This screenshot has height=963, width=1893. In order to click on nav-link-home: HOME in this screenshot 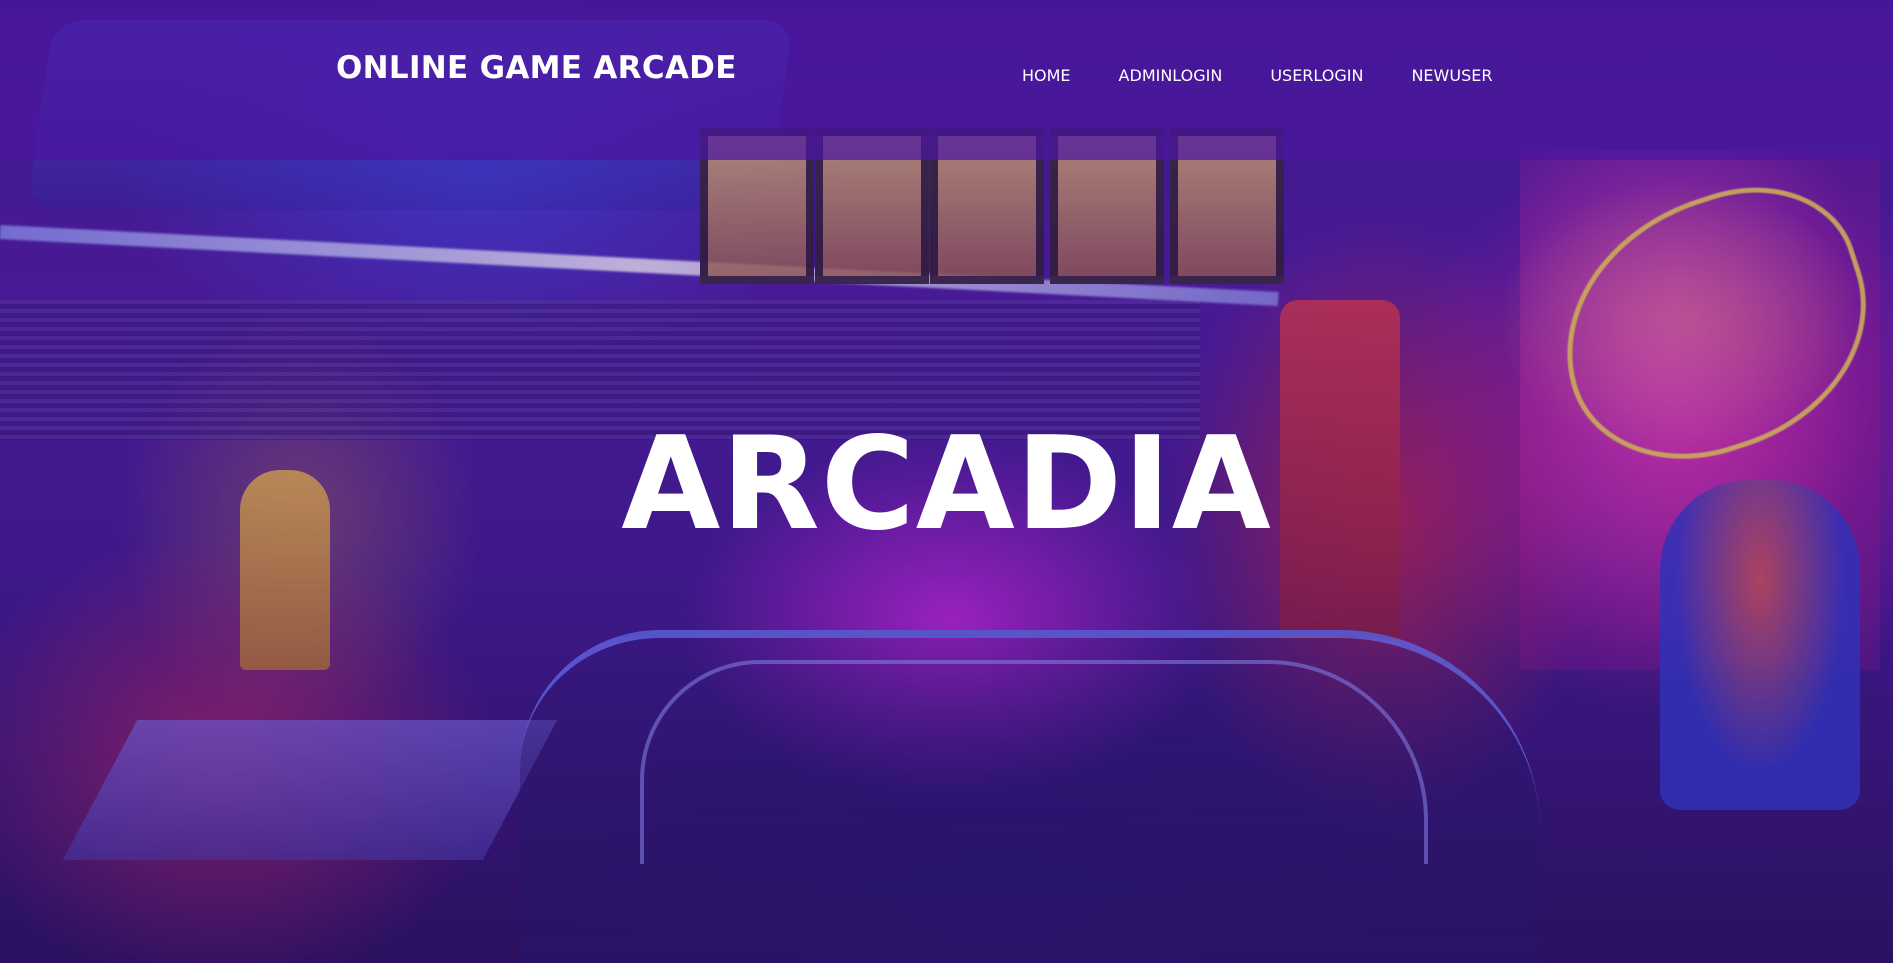, I will do `click(1046, 76)`.